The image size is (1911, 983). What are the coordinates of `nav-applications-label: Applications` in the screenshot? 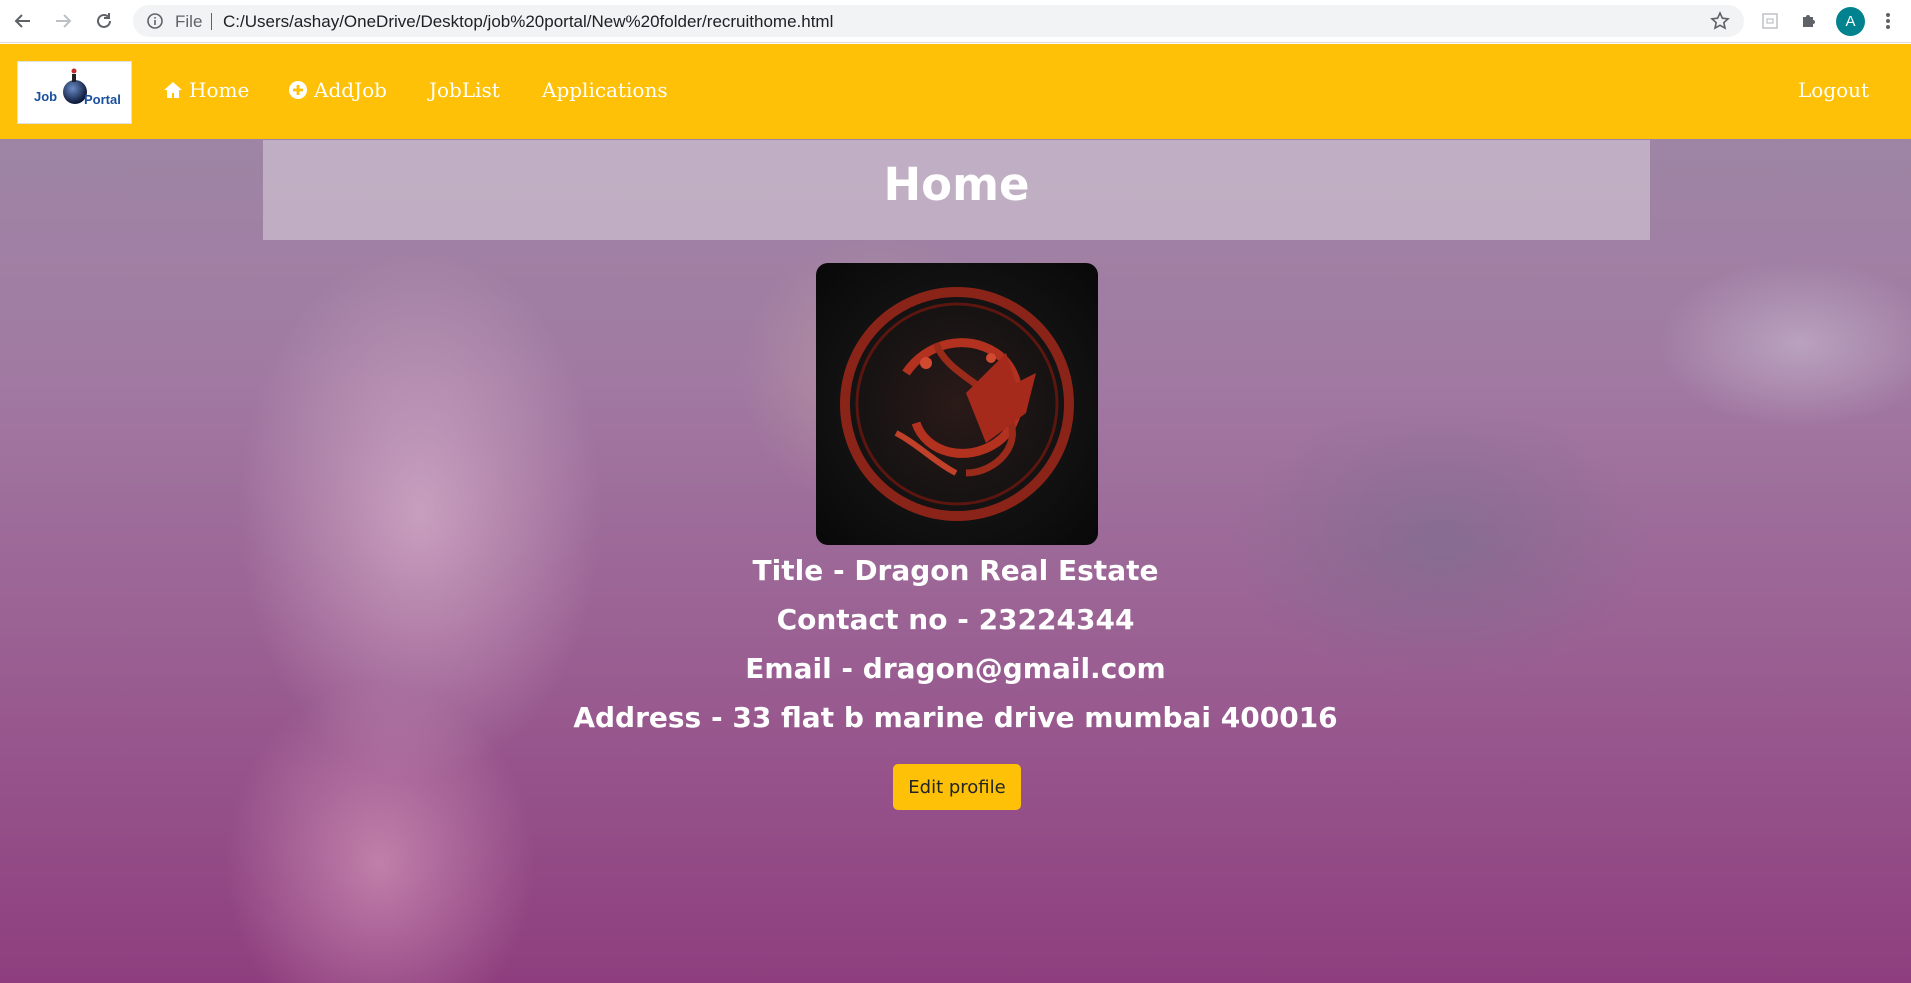 It's located at (605, 90).